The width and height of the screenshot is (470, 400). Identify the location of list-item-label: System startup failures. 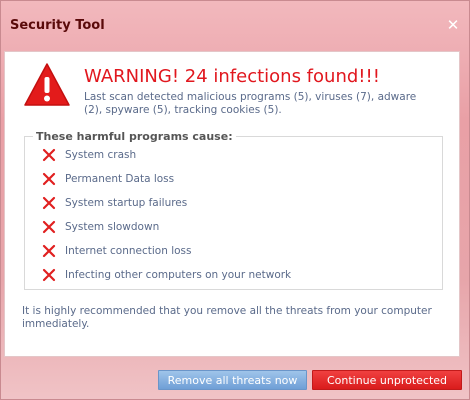
(126, 203).